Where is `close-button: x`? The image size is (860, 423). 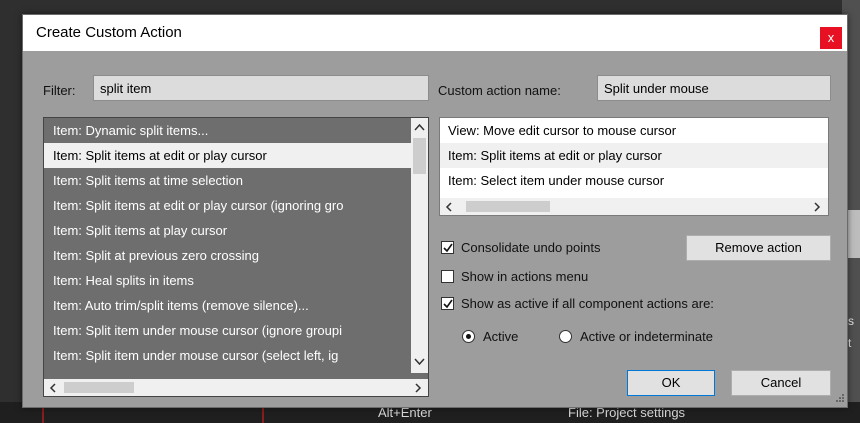
close-button: x is located at coordinates (831, 38).